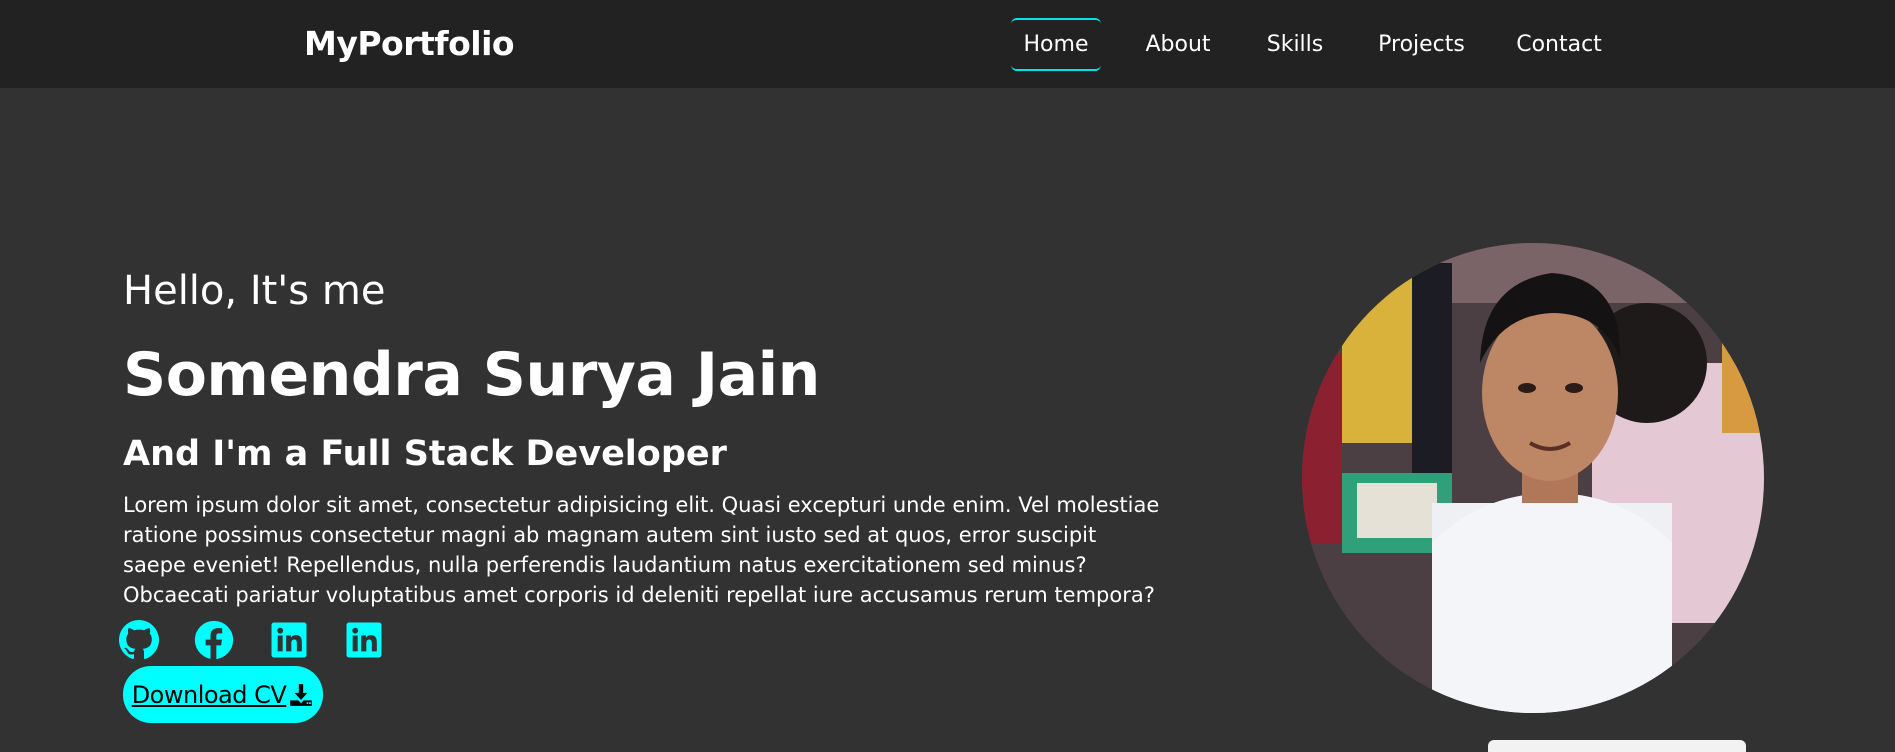 This screenshot has width=1895, height=752. I want to click on facebook-link, so click(214, 640).